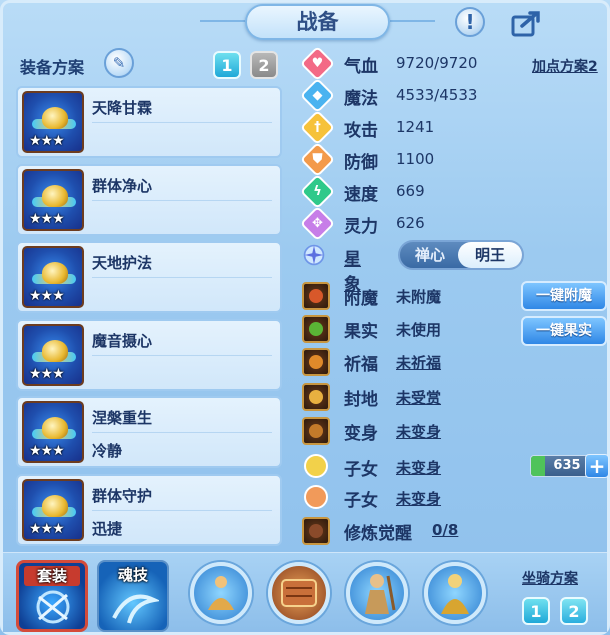 The image size is (610, 635). I want to click on equipment-card: ★★★ 魔音摄心, so click(149, 354).